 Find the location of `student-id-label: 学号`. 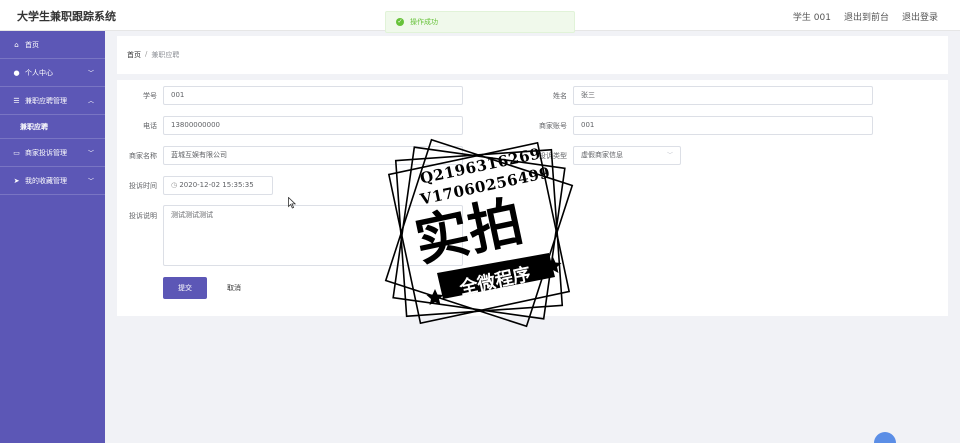

student-id-label: 学号 is located at coordinates (150, 96).